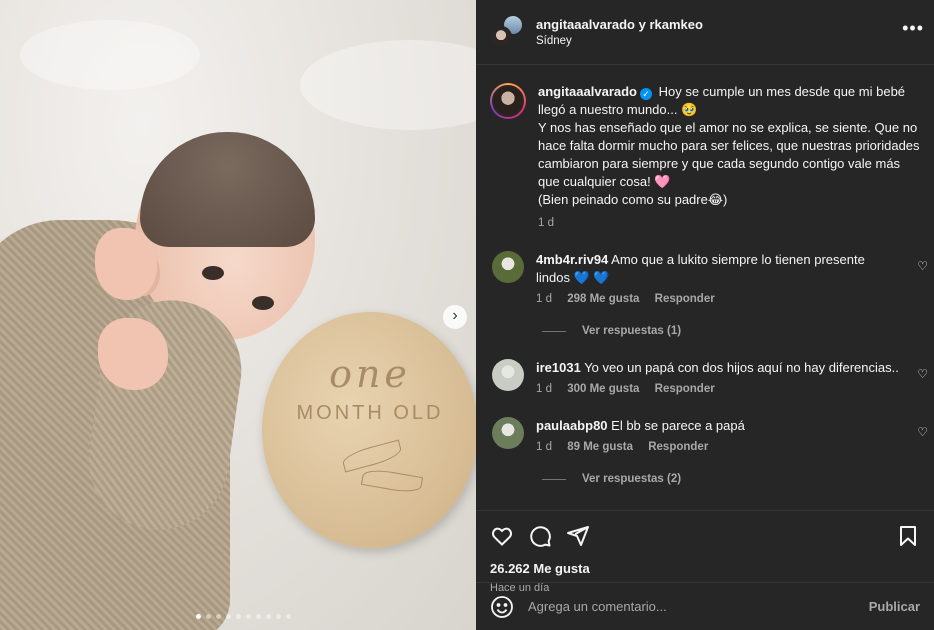 The height and width of the screenshot is (630, 934). I want to click on view-replies-label: Ver respuestas (2), so click(632, 479).